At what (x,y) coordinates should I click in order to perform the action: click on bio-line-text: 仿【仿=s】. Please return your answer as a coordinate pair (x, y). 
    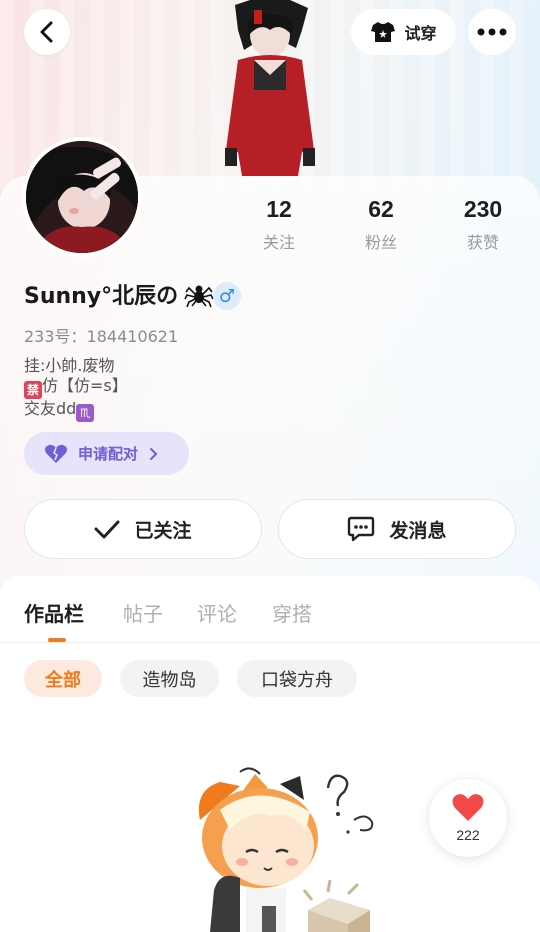
    Looking at the image, I should click on (85, 385).